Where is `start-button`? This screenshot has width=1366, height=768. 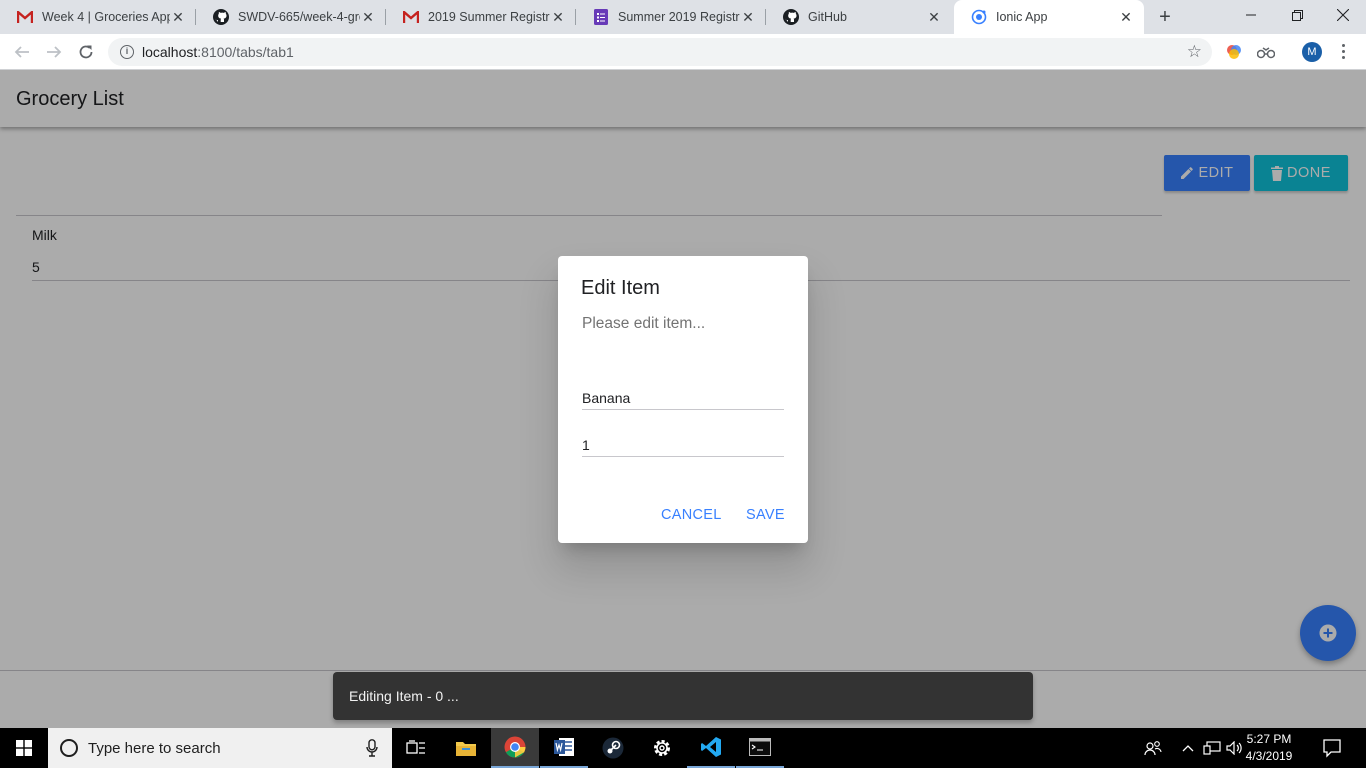
start-button is located at coordinates (24, 748).